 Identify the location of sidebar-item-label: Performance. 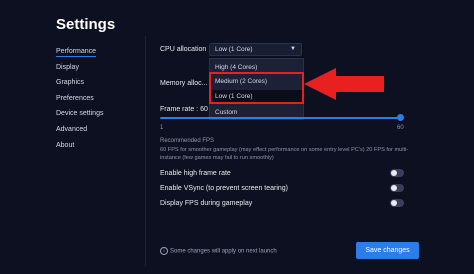
(76, 52).